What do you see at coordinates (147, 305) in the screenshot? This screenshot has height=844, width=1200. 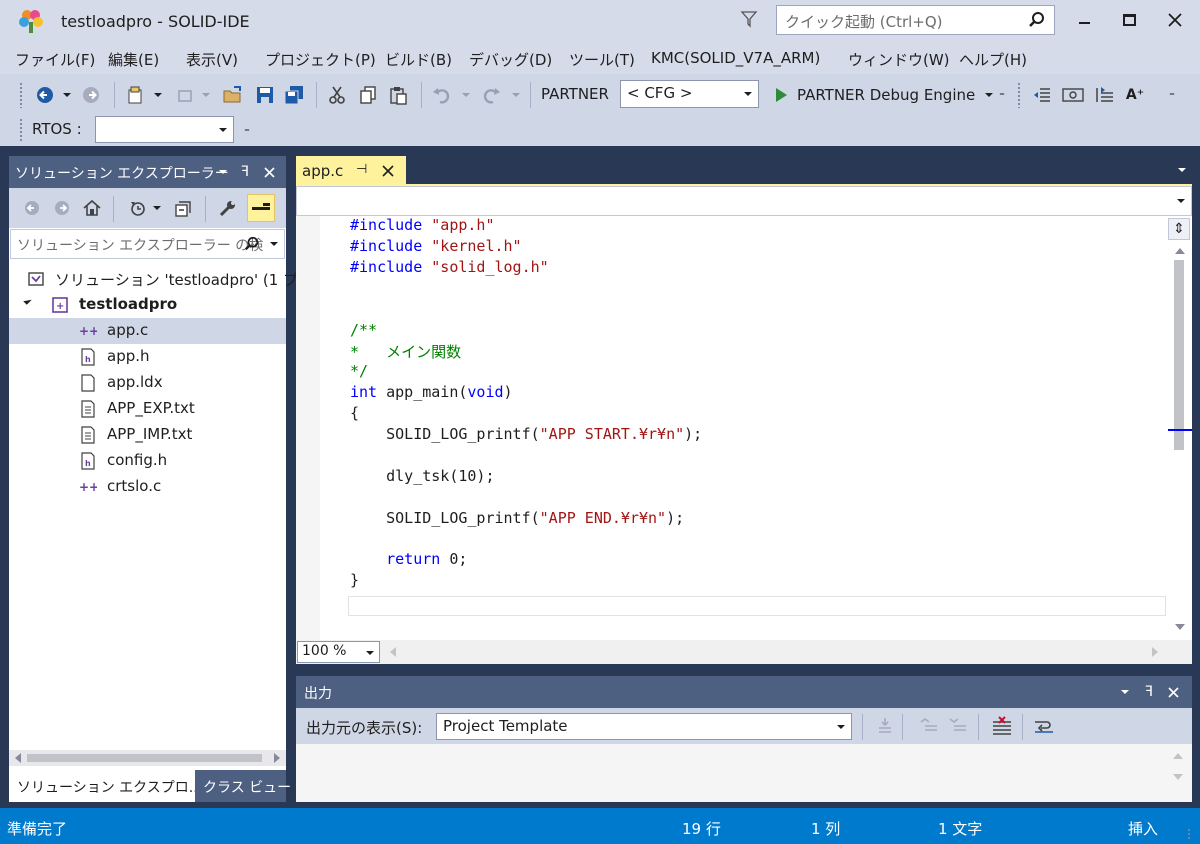 I see `tree-project-node: + testloadpro` at bounding box center [147, 305].